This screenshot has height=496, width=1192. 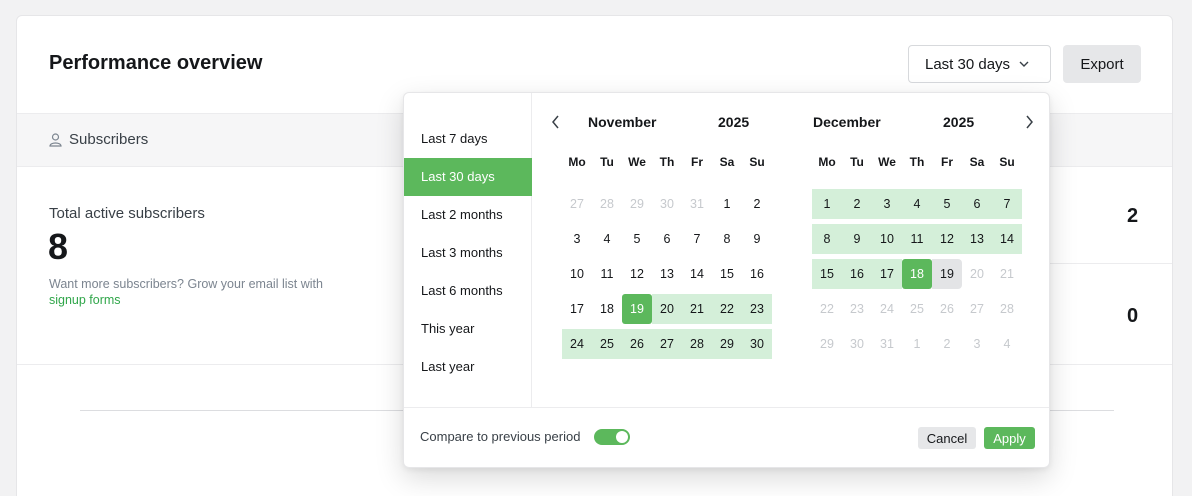 What do you see at coordinates (55, 139) in the screenshot?
I see `user-icon` at bounding box center [55, 139].